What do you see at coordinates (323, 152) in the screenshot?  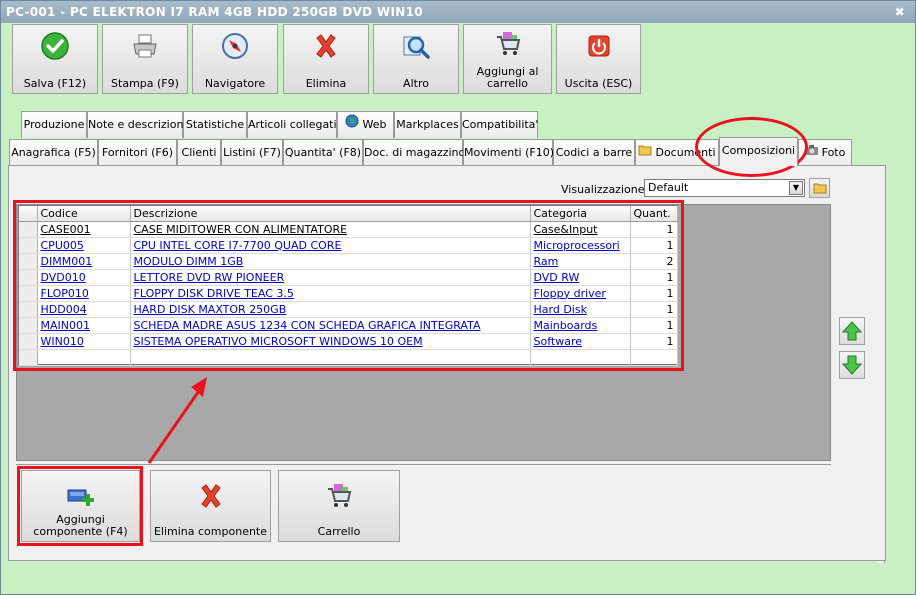 I see `tab-quantita: Quantita' (F8)` at bounding box center [323, 152].